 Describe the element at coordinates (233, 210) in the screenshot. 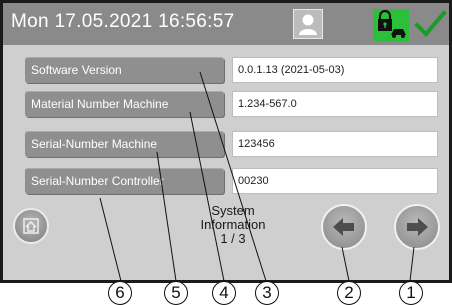

I see `page-title-line1: System` at that location.